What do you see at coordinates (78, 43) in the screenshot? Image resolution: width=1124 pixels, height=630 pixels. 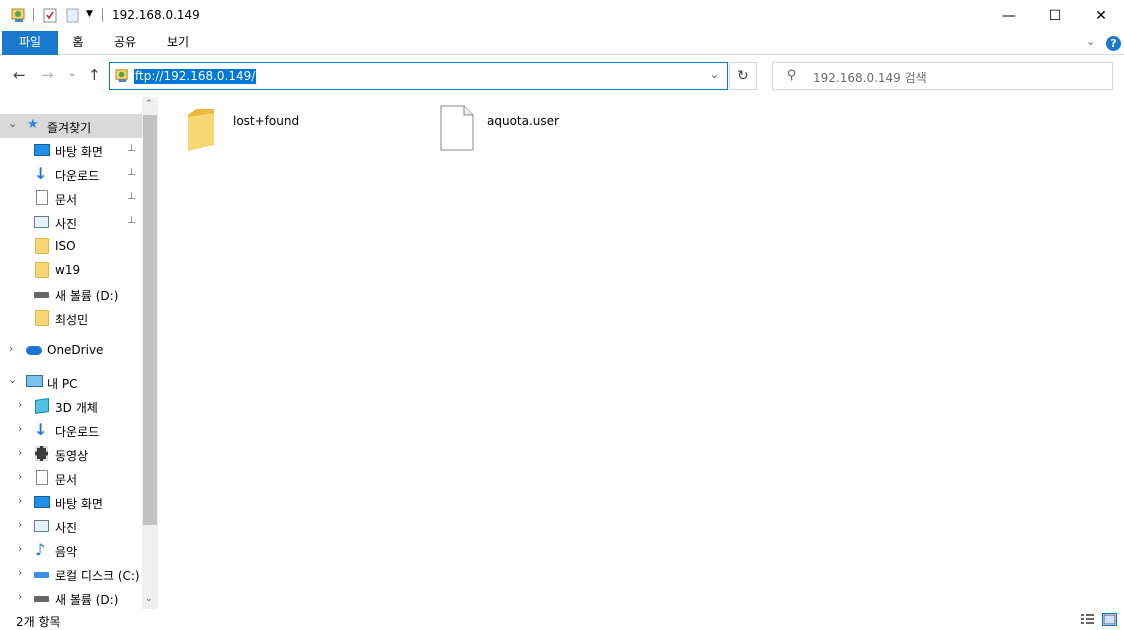 I see `tab-home: 홈` at bounding box center [78, 43].